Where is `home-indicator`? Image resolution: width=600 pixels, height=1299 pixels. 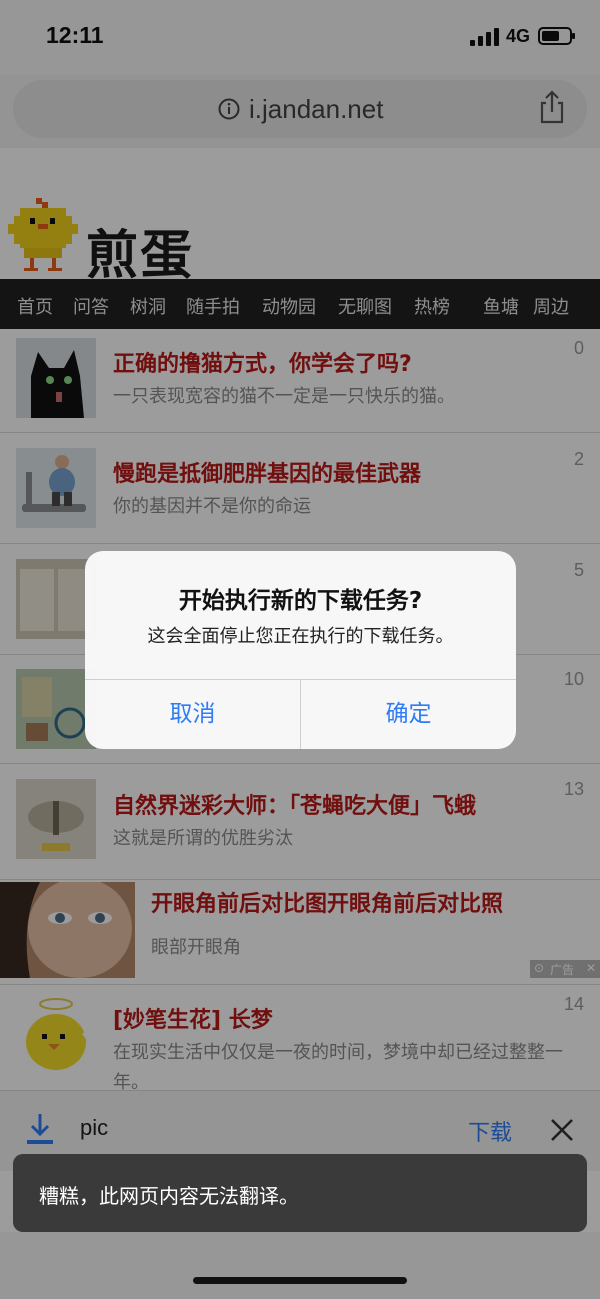
home-indicator is located at coordinates (300, 1280).